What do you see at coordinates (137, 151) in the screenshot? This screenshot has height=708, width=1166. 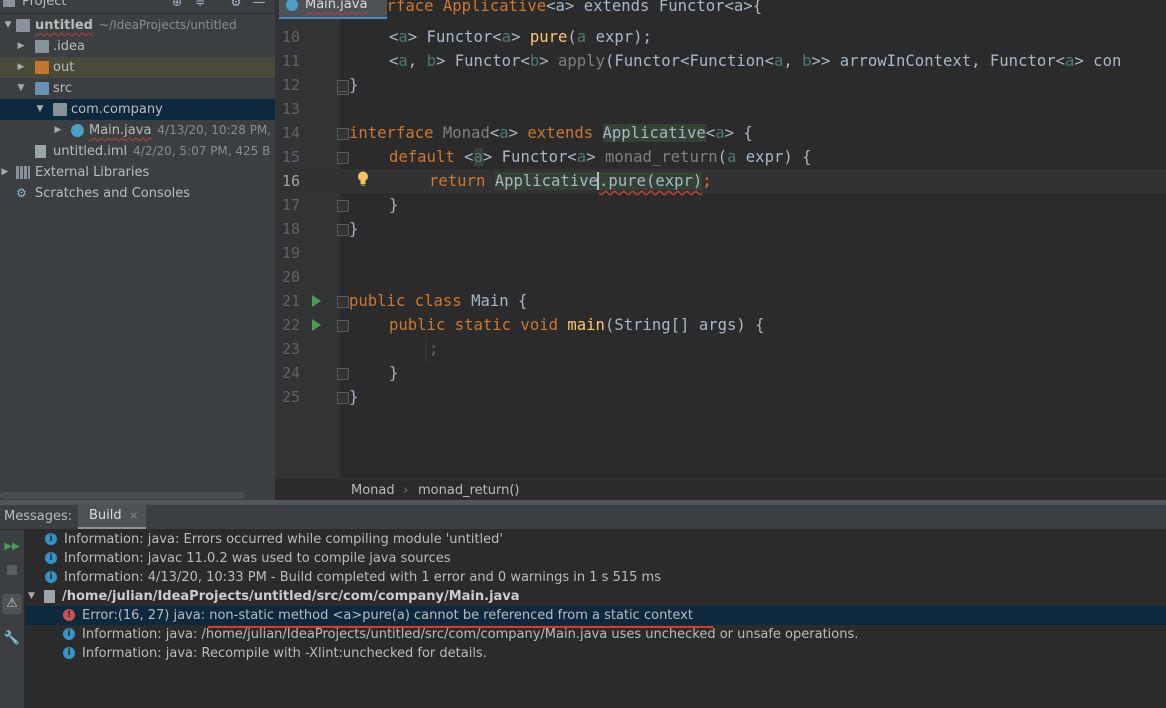 I see `tree-item-untitled-iml: untitled.iml 4/2/20, 5:07 PM, 425 B` at bounding box center [137, 151].